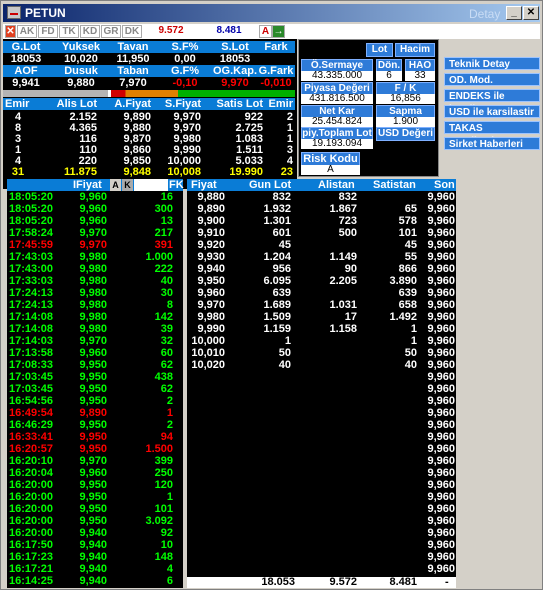  Describe the element at coordinates (95, 221) in the screenshot. I see `trade-row: 18:05:20 9,960 13` at that location.